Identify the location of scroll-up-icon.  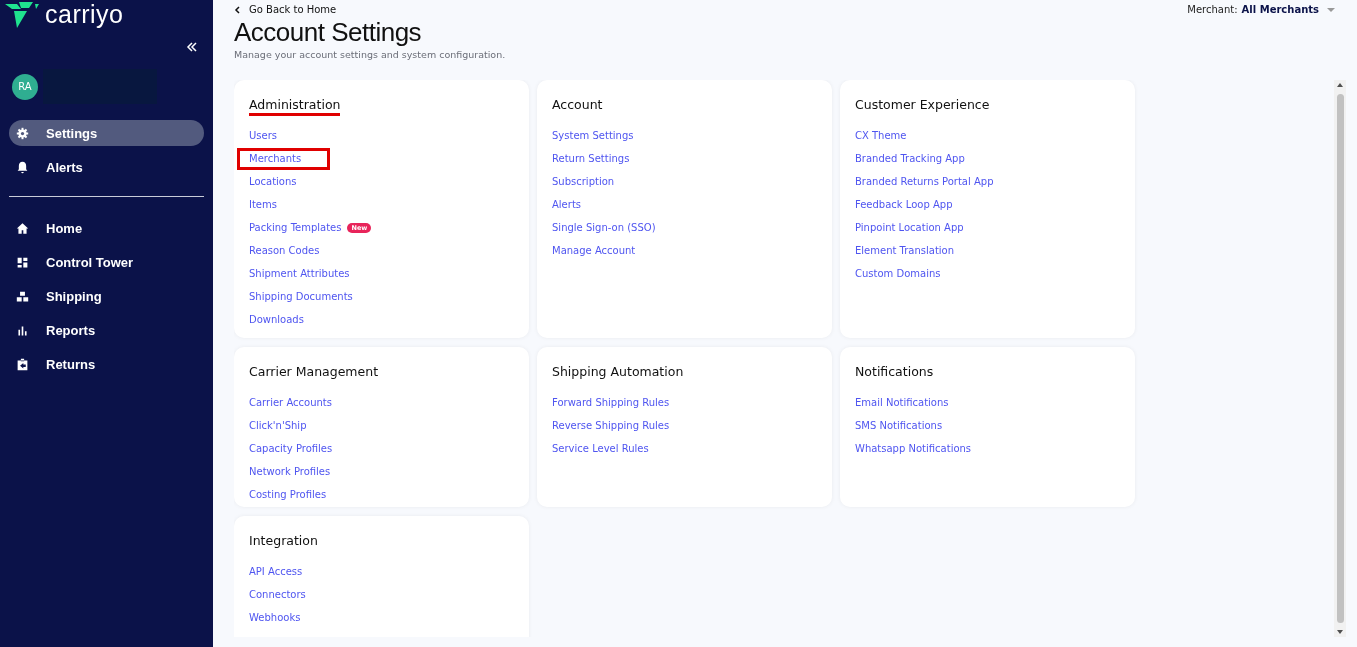
(1340, 85).